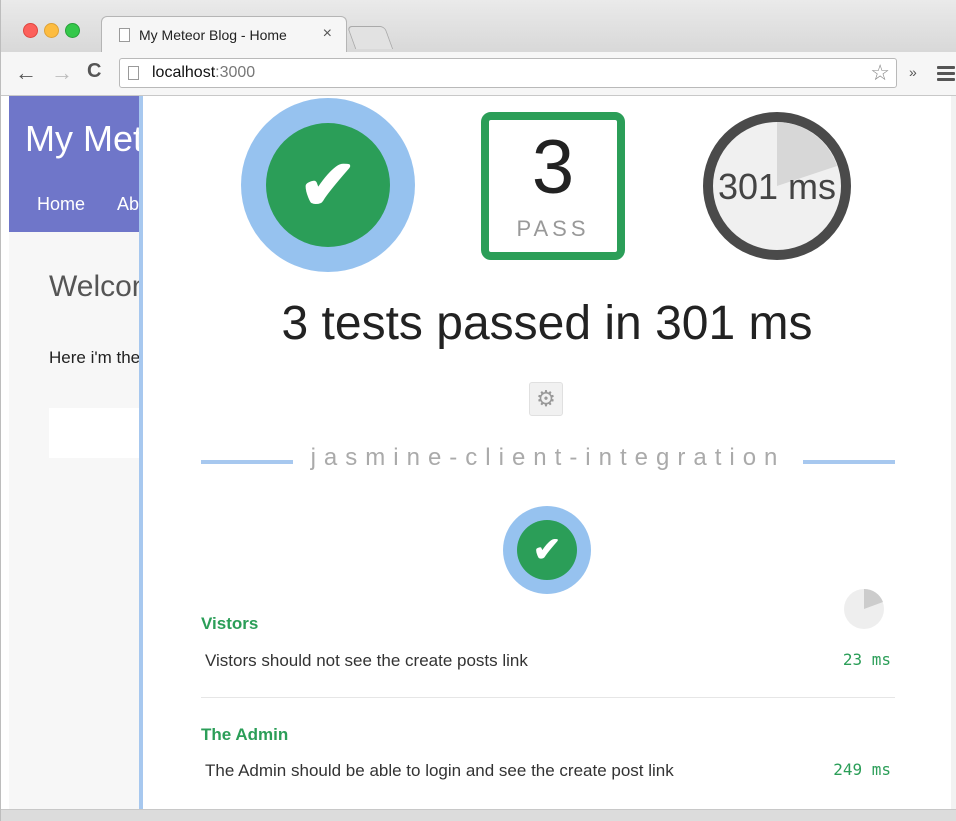  I want to click on tab-active: My Meteor Blog - Home ×, so click(224, 34).